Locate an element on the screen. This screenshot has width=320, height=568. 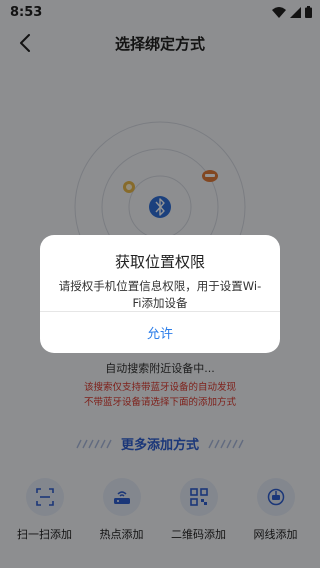
dialog-message: 请授权手机位置信息权限，用于设置Wi-Fi添加设备 is located at coordinates (160, 294).